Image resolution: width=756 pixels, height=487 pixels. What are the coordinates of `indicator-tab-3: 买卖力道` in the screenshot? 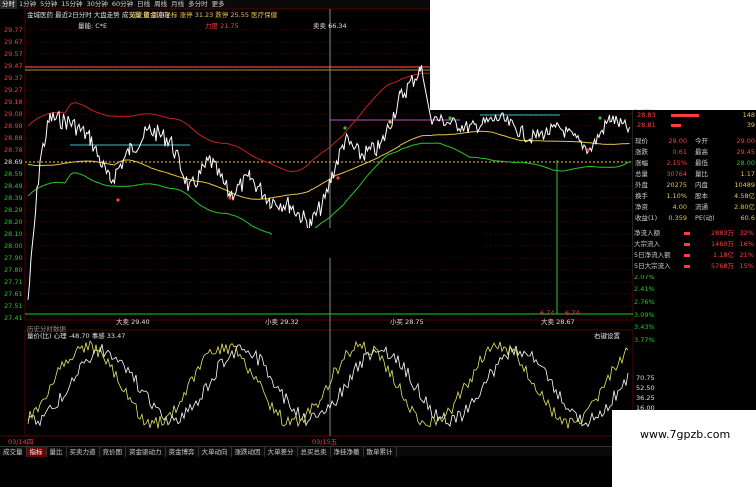 It's located at (83, 451).